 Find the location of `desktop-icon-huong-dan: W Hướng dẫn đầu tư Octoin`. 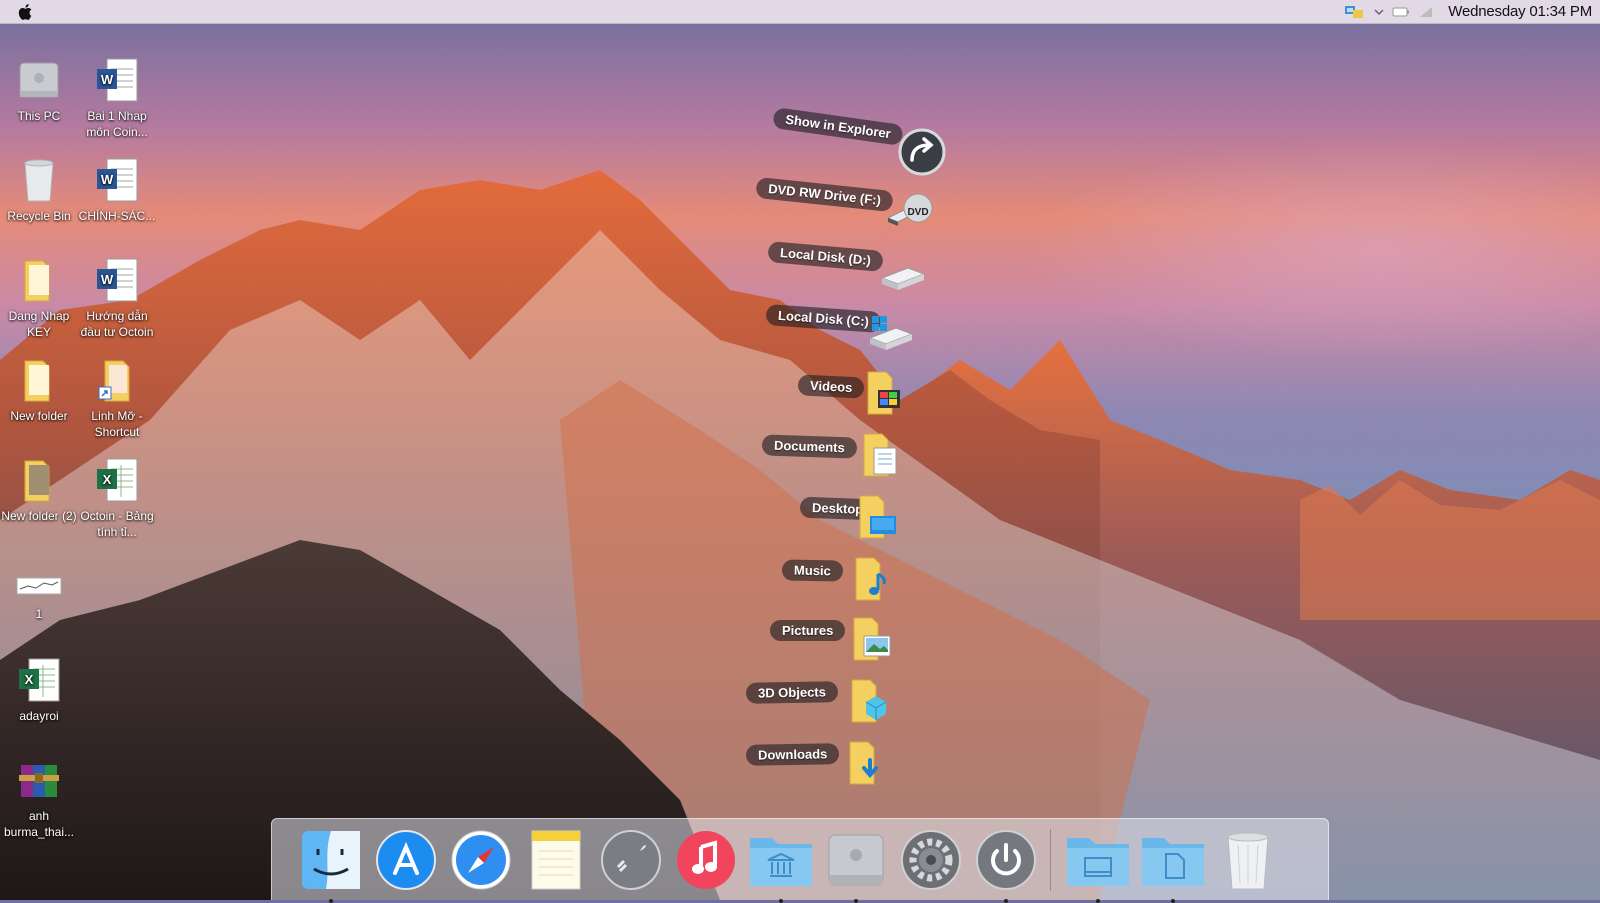

desktop-icon-huong-dan: W Hướng dẫn đầu tư Octoin is located at coordinates (117, 298).